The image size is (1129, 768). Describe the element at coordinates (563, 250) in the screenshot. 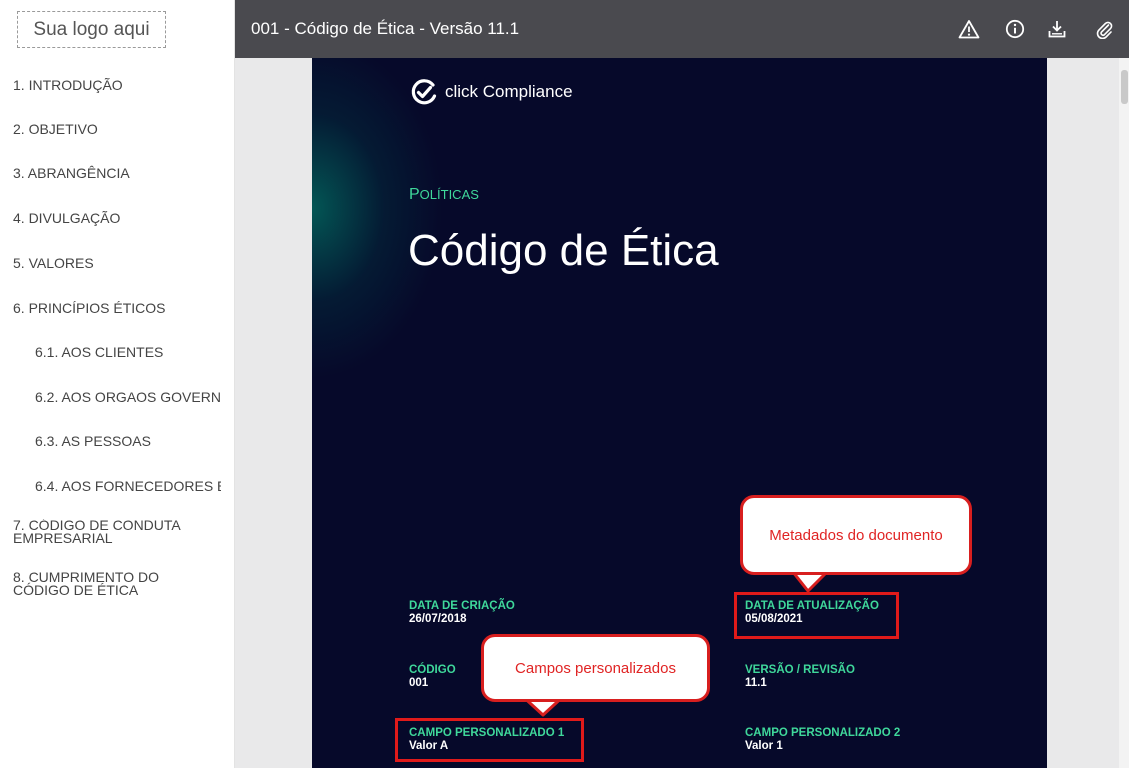

I see `document-page-title: Código de Ética` at that location.